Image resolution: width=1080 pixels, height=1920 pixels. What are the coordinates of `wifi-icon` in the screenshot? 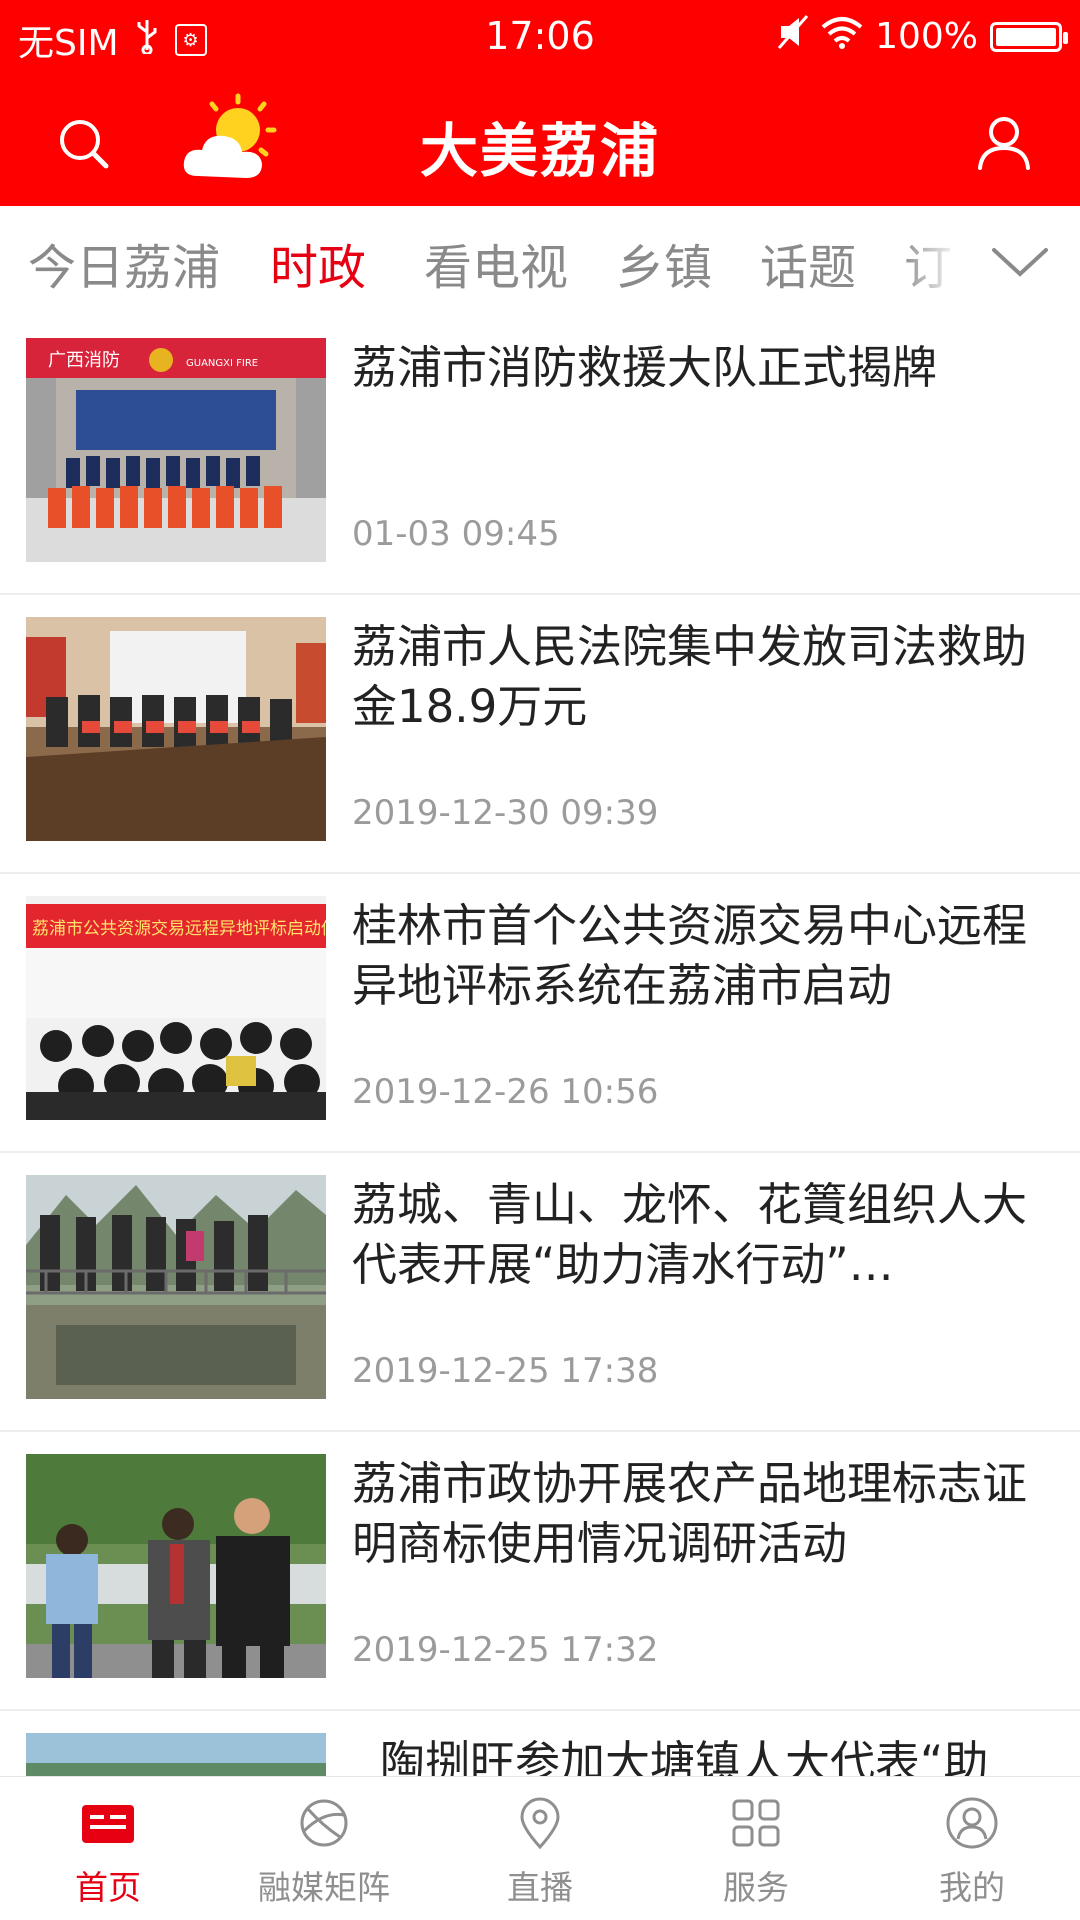 It's located at (842, 36).